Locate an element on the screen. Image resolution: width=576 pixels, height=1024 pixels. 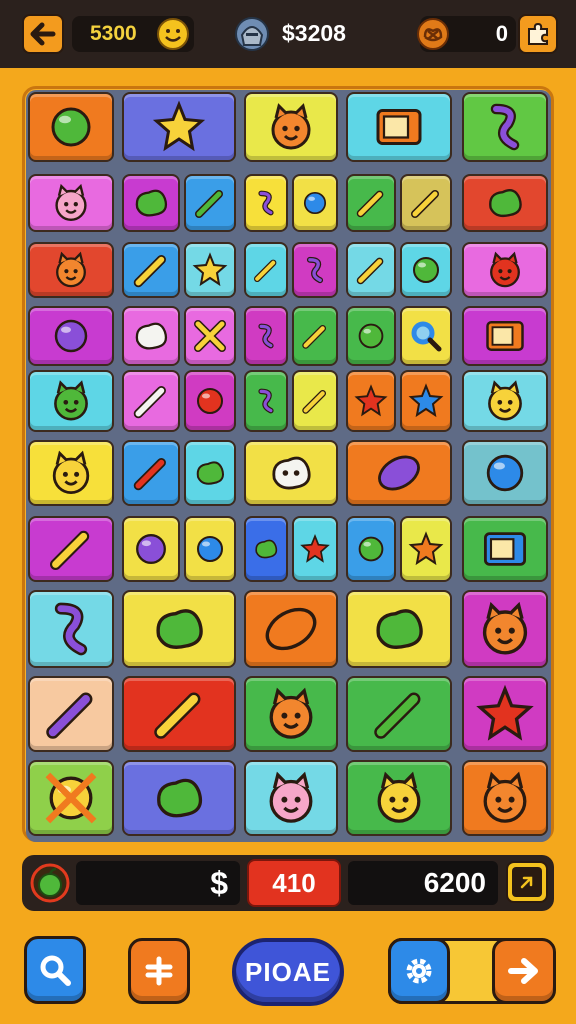
pretzel-badge-icon is located at coordinates (433, 34).